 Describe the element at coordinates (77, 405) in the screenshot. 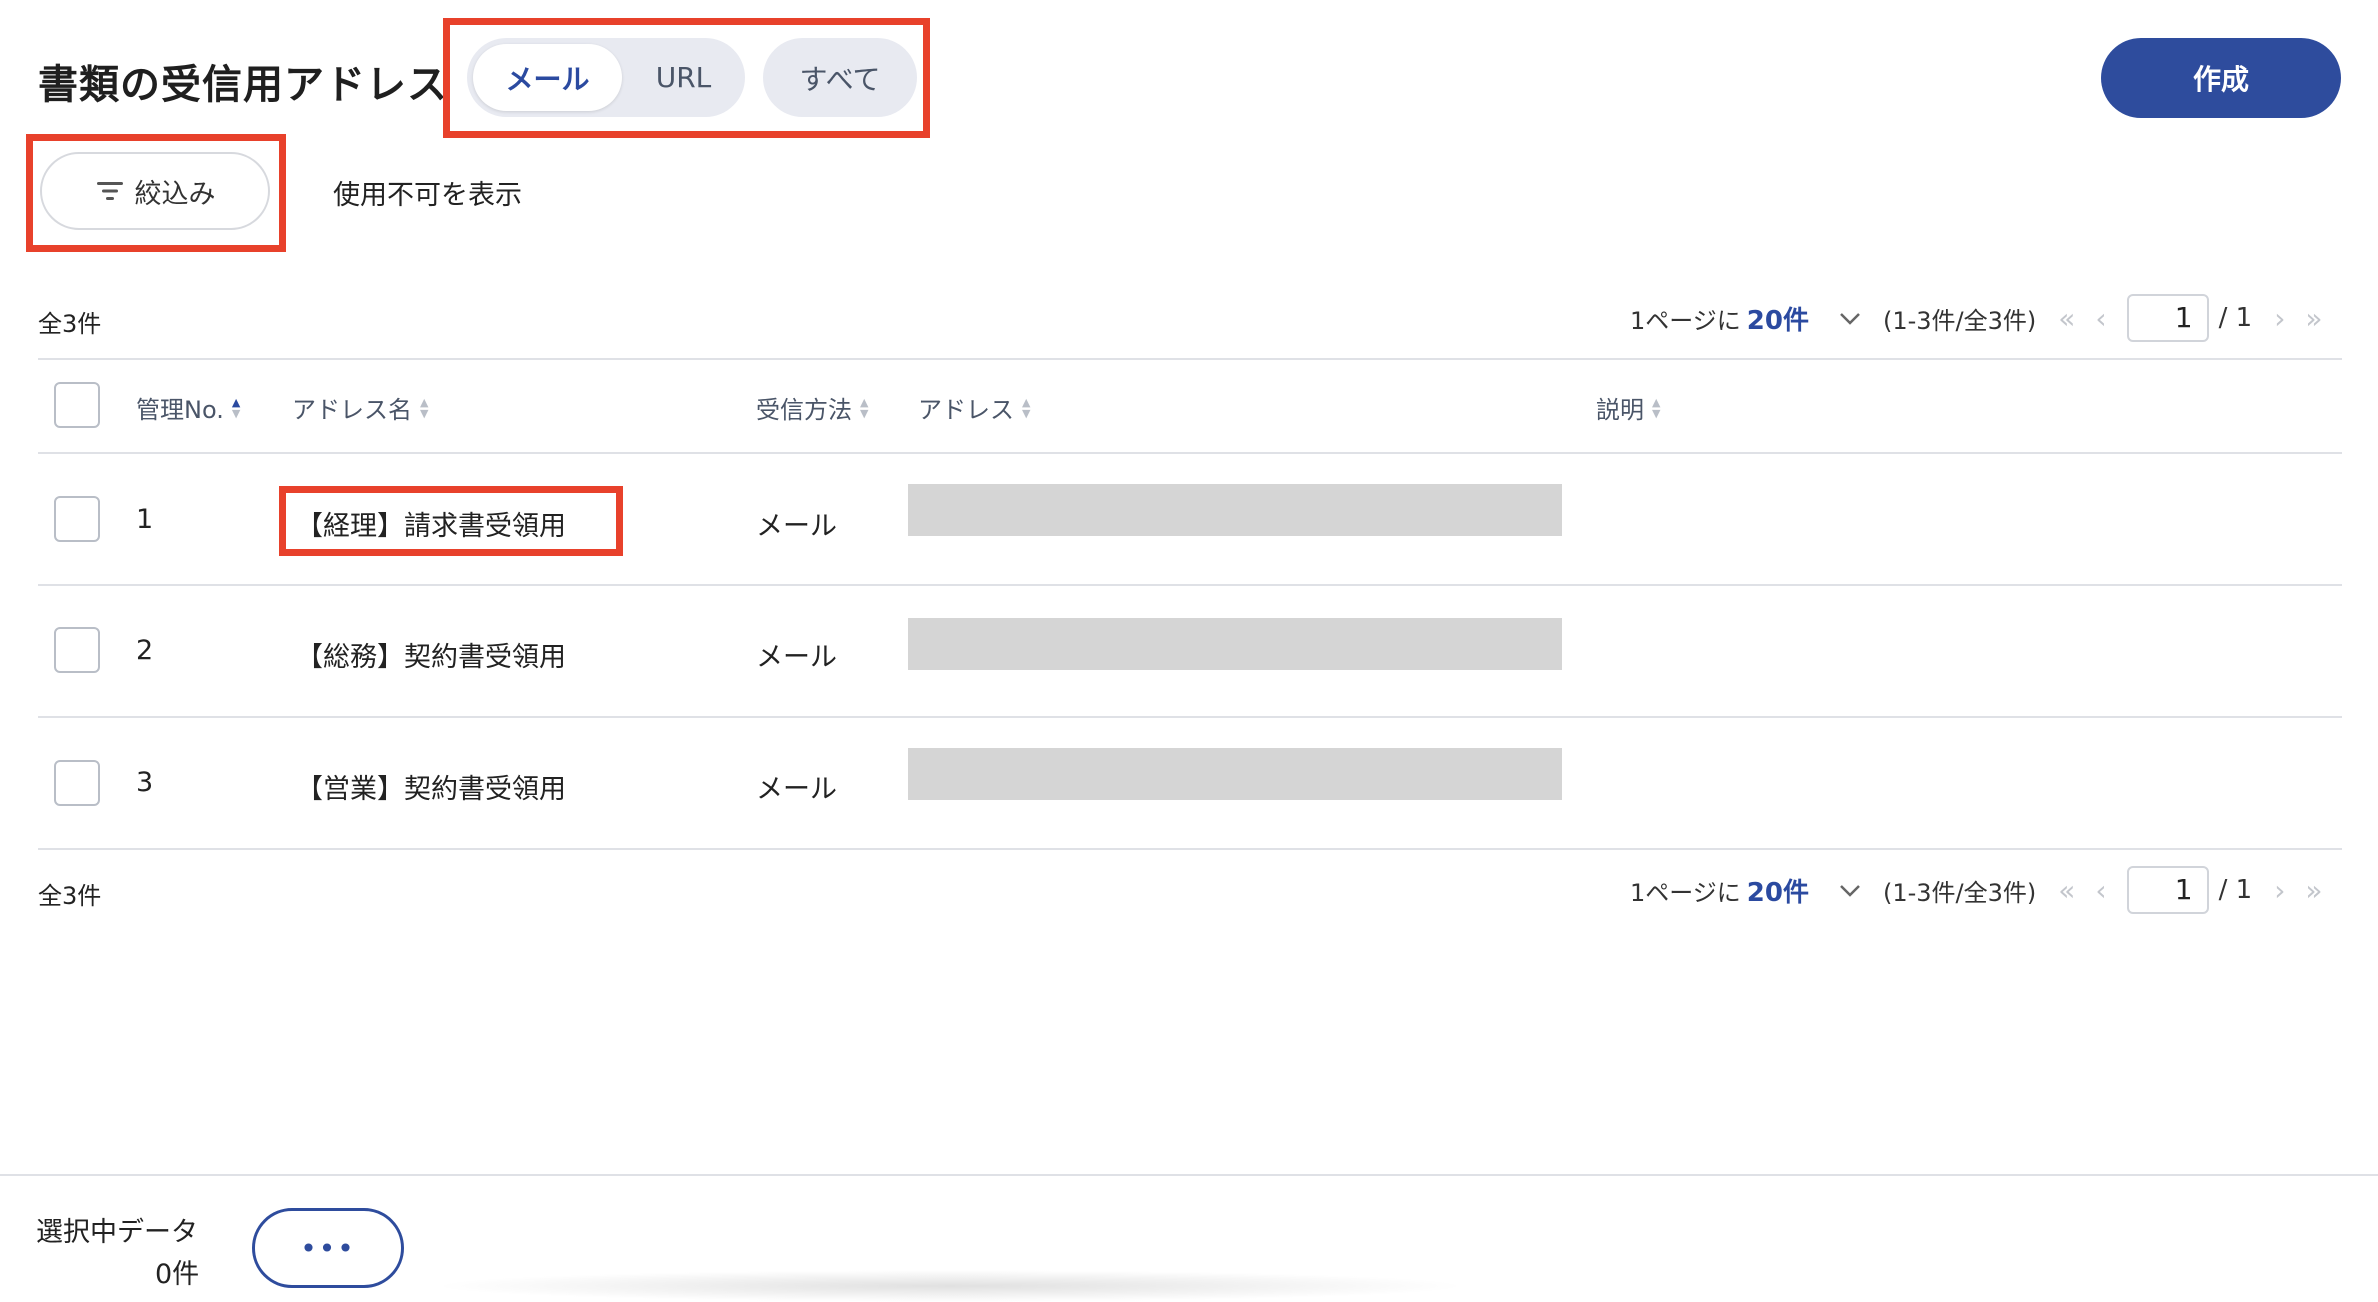

I see `select-all-checkbox` at that location.